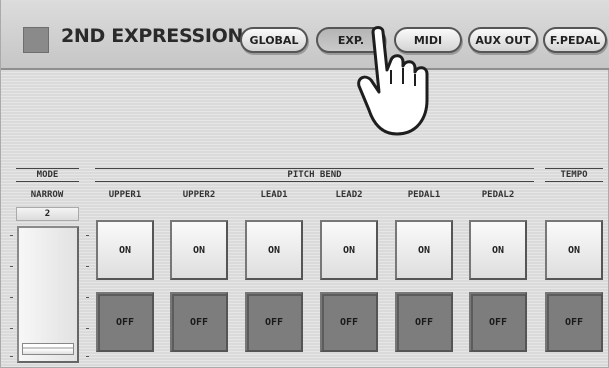 The image size is (609, 368). What do you see at coordinates (47, 195) in the screenshot?
I see `mode-label: NARROW` at bounding box center [47, 195].